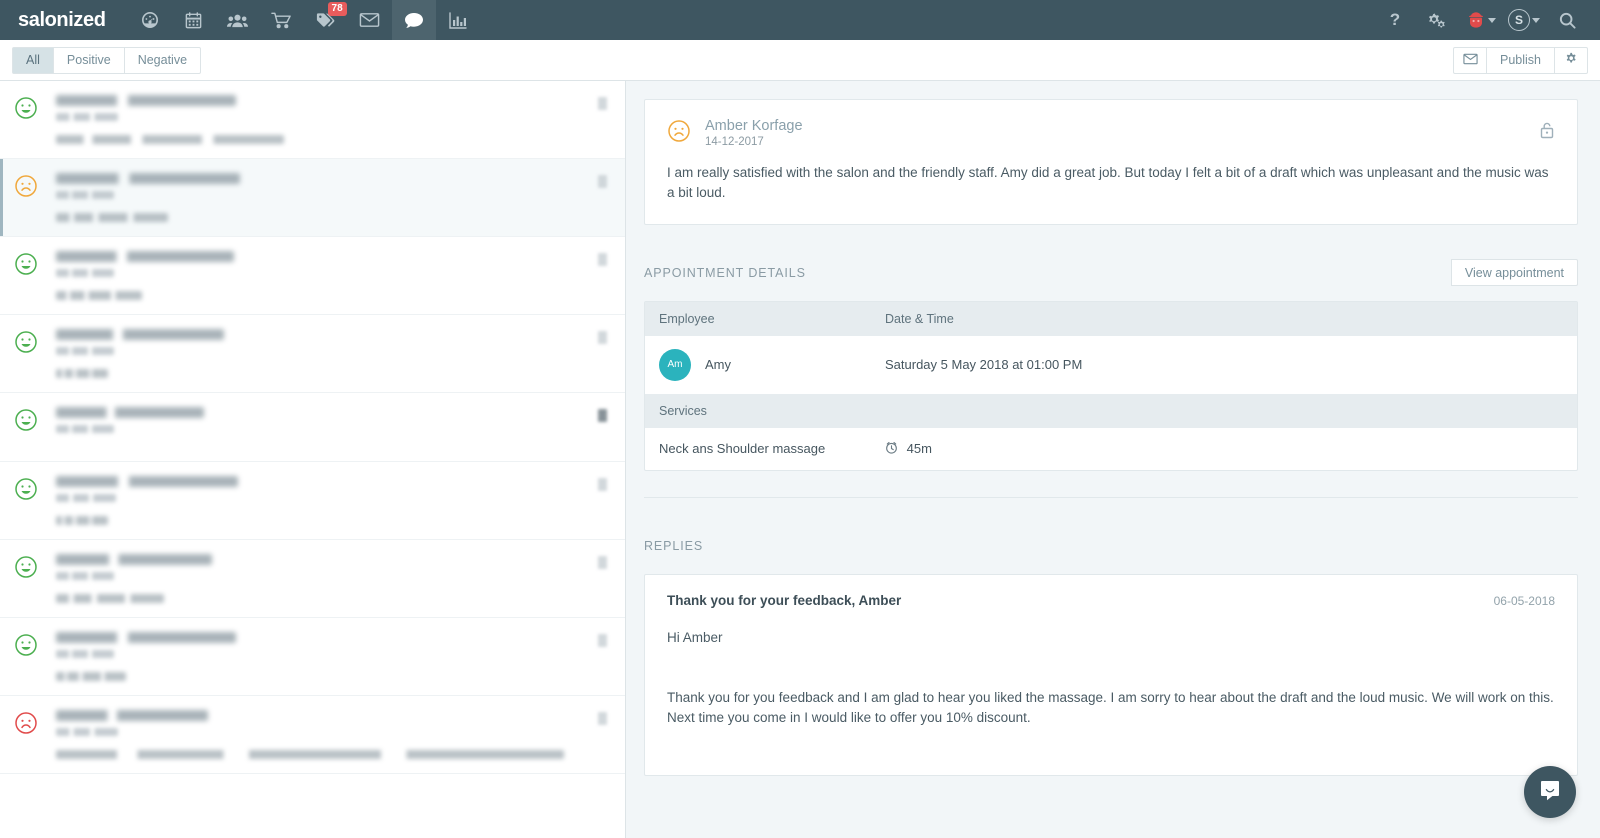  Describe the element at coordinates (33, 60) in the screenshot. I see `filter-all-button: All` at that location.